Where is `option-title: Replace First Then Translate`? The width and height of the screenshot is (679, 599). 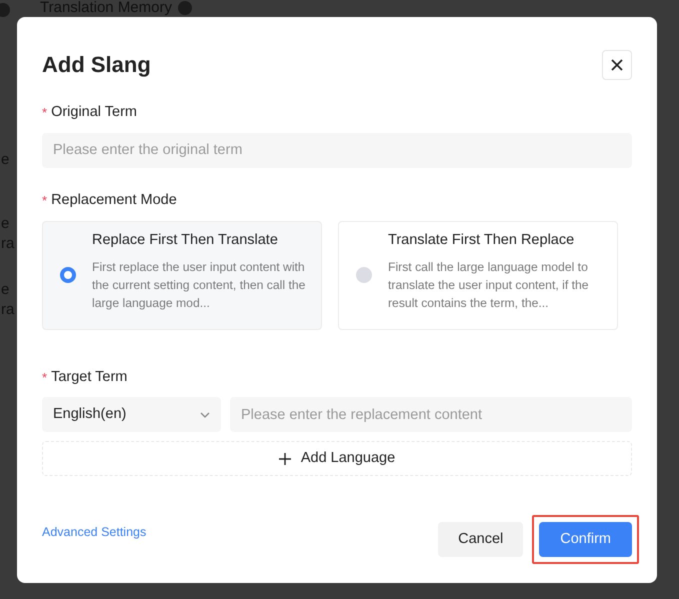 option-title: Replace First Then Translate is located at coordinates (185, 240).